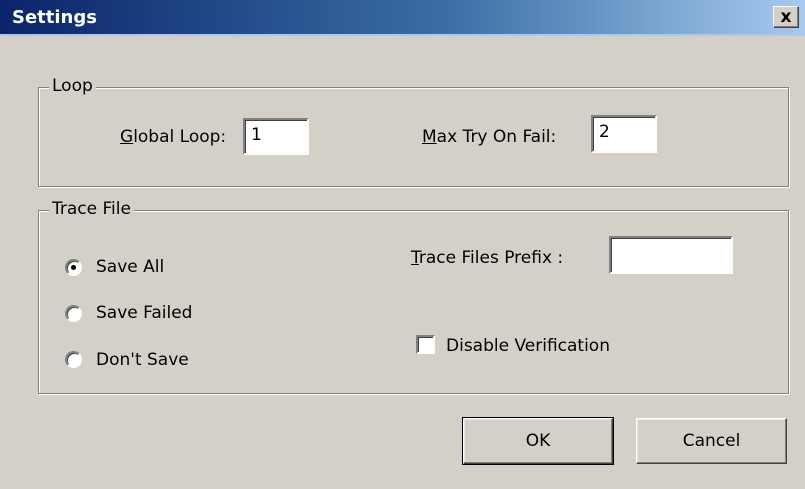 This screenshot has height=489, width=805. I want to click on save-failed-radio, so click(73, 313).